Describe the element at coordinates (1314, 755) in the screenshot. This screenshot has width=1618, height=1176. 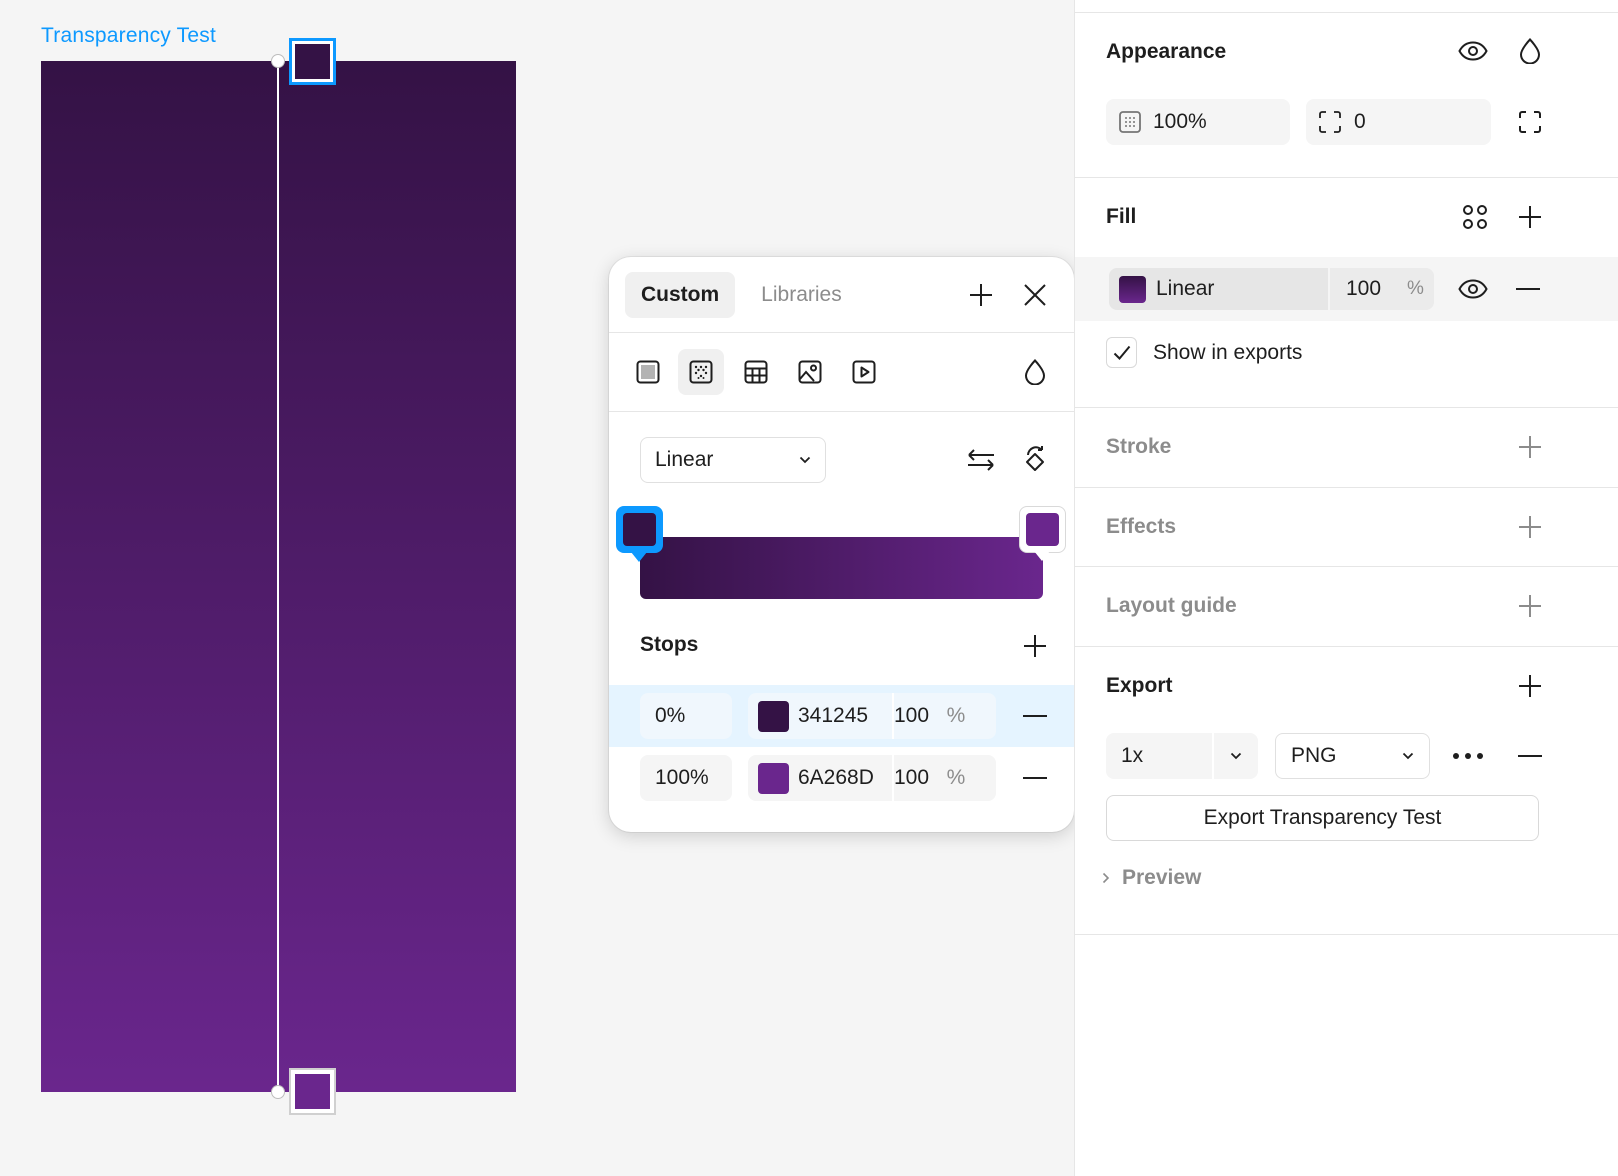
I see `export-format-value: PNG` at that location.